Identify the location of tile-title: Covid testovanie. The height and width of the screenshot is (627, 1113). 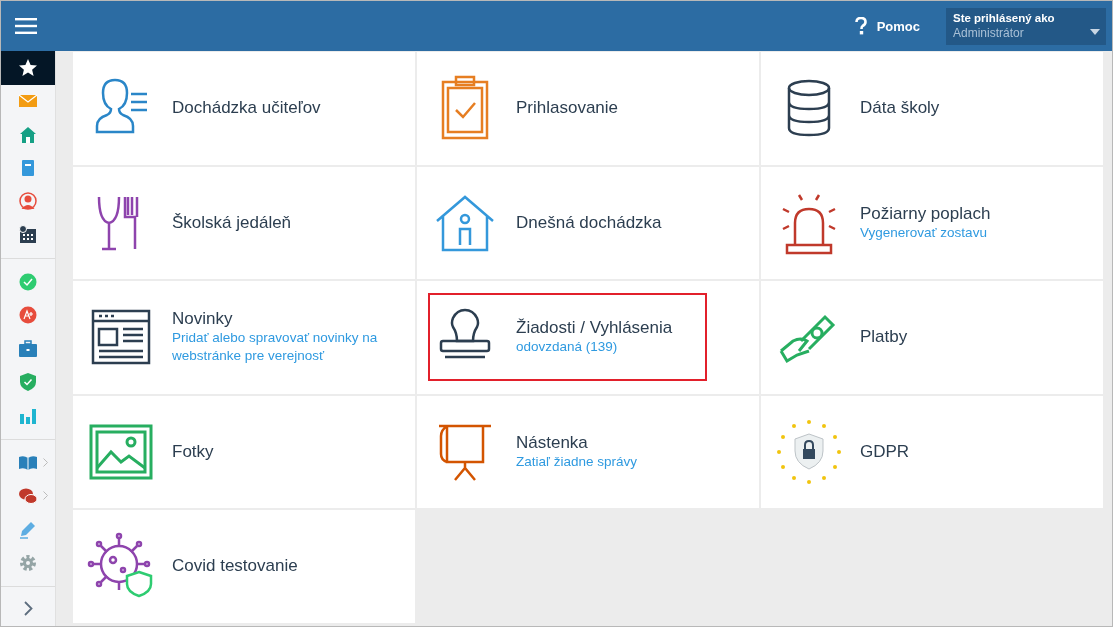
(235, 566).